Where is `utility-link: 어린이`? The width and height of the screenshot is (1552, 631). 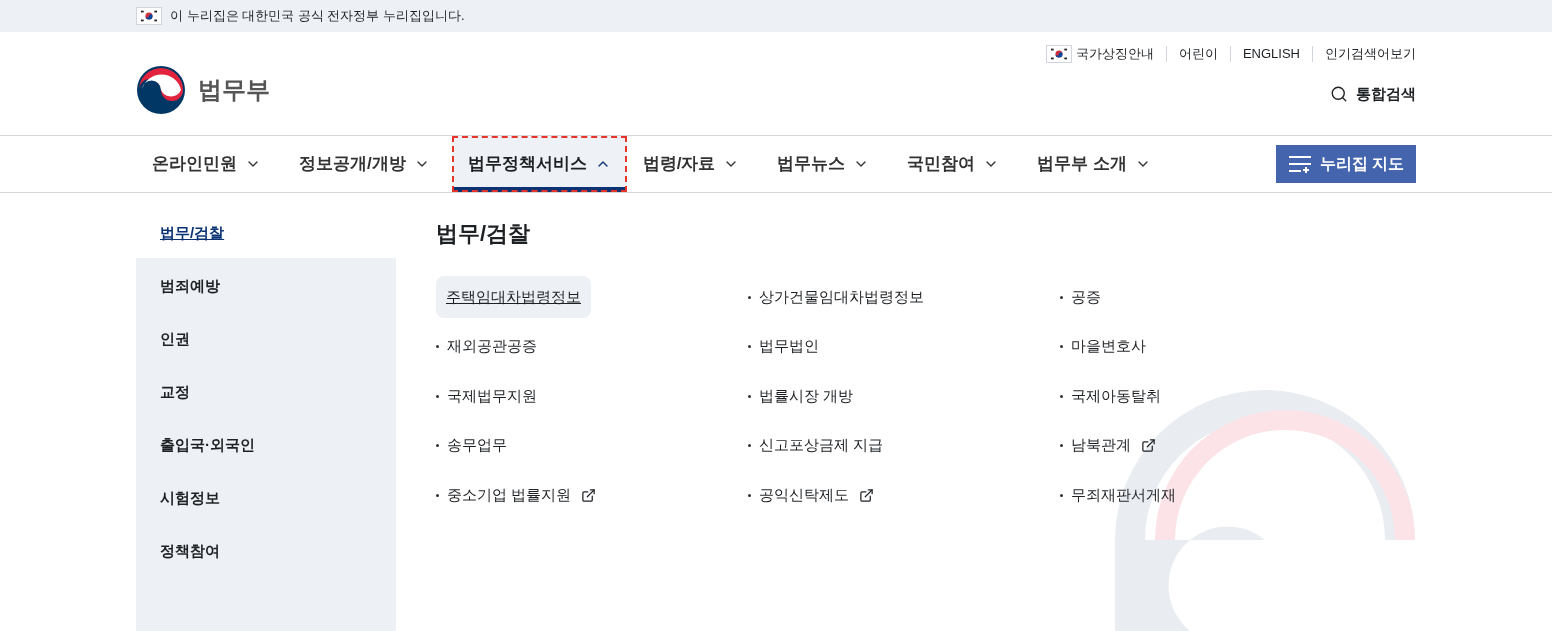 utility-link: 어린이 is located at coordinates (1198, 54).